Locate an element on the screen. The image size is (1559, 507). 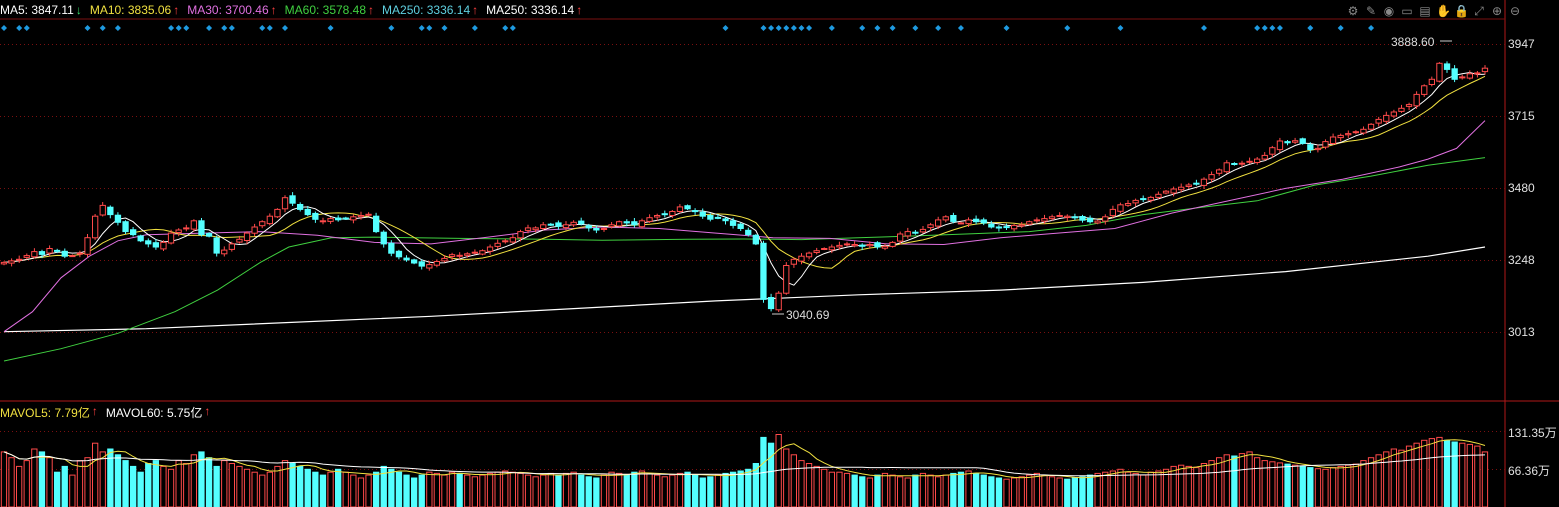
hand-icon: ✋ is located at coordinates (1443, 11).